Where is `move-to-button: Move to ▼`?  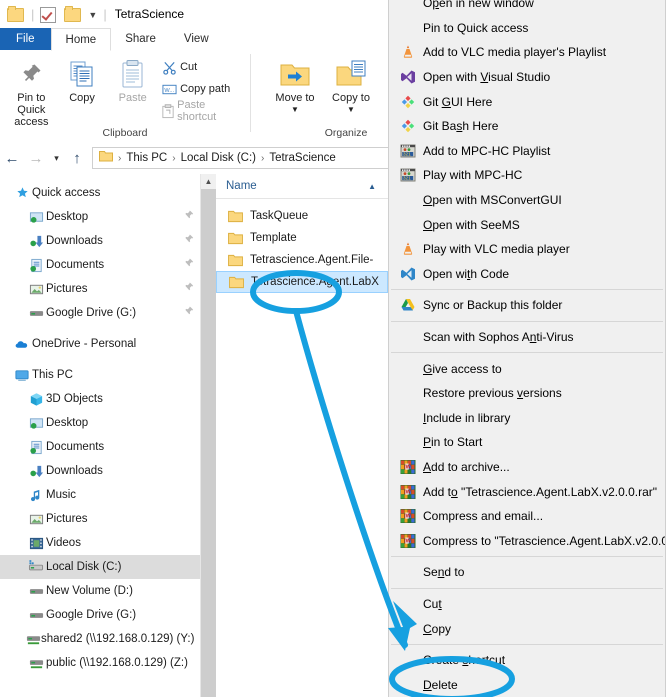 move-to-button: Move to ▼ is located at coordinates (295, 85).